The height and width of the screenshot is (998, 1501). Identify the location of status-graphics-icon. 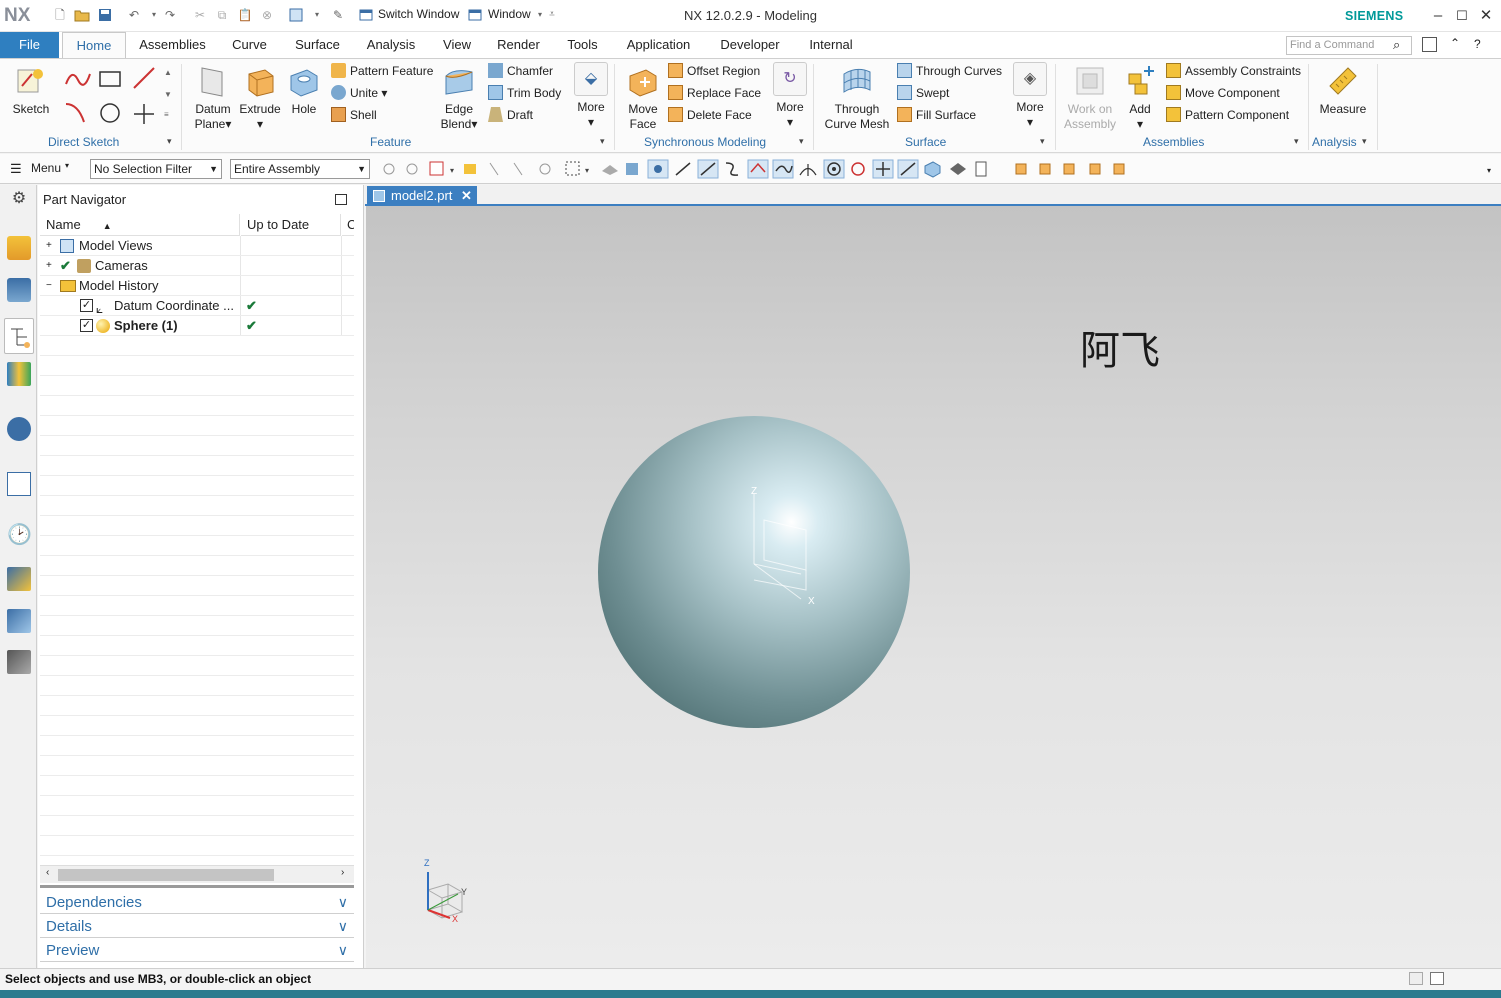
(1416, 978).